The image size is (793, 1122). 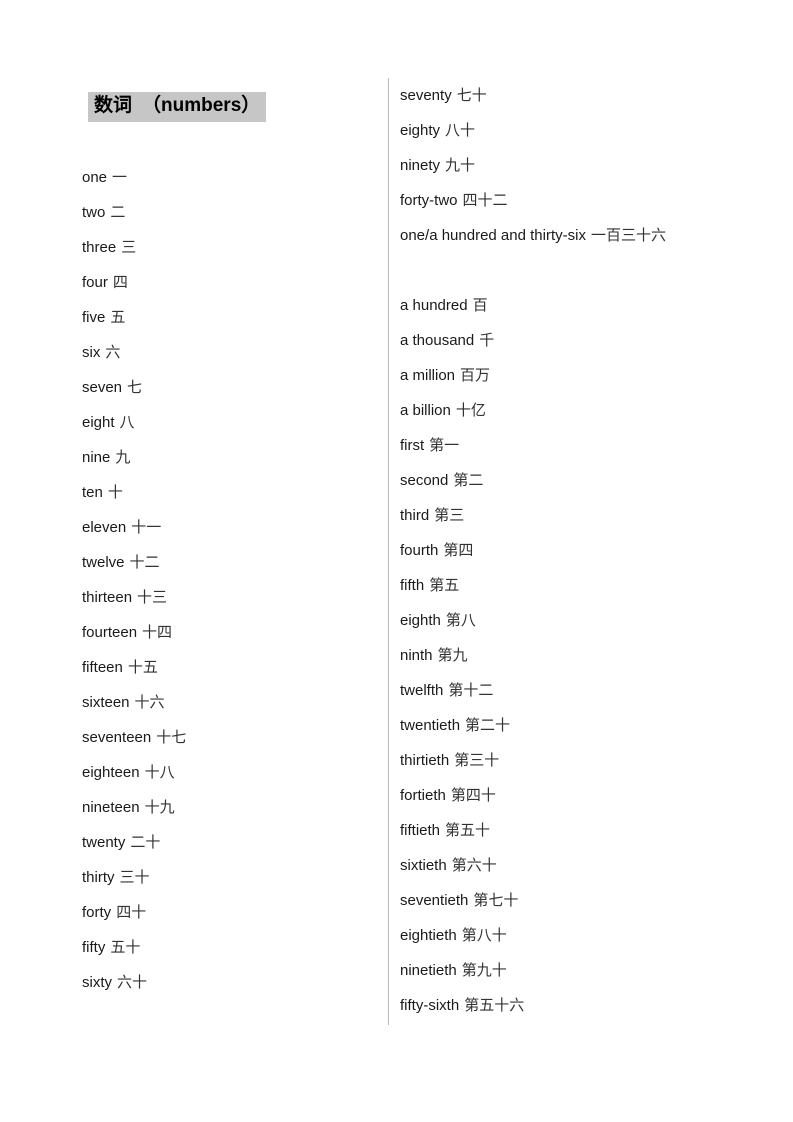 What do you see at coordinates (550, 795) in the screenshot?
I see `vocab-entry: fortieth 第四十` at bounding box center [550, 795].